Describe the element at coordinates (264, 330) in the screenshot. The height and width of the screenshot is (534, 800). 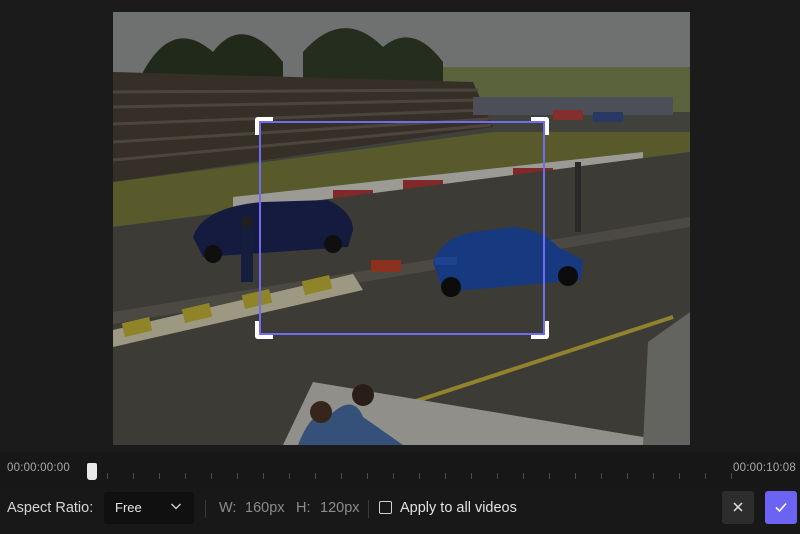
I see `crop-handle-bottom-left` at that location.